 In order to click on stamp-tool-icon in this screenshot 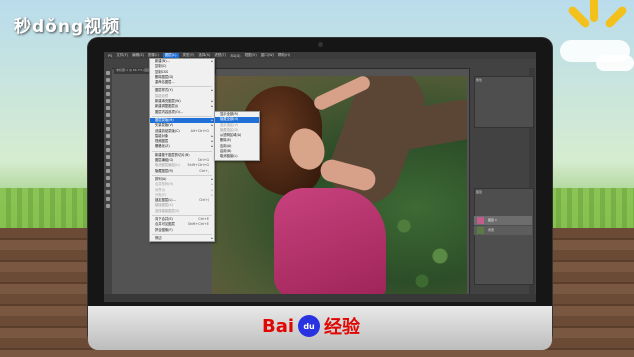, I will do `click(108, 129)`.